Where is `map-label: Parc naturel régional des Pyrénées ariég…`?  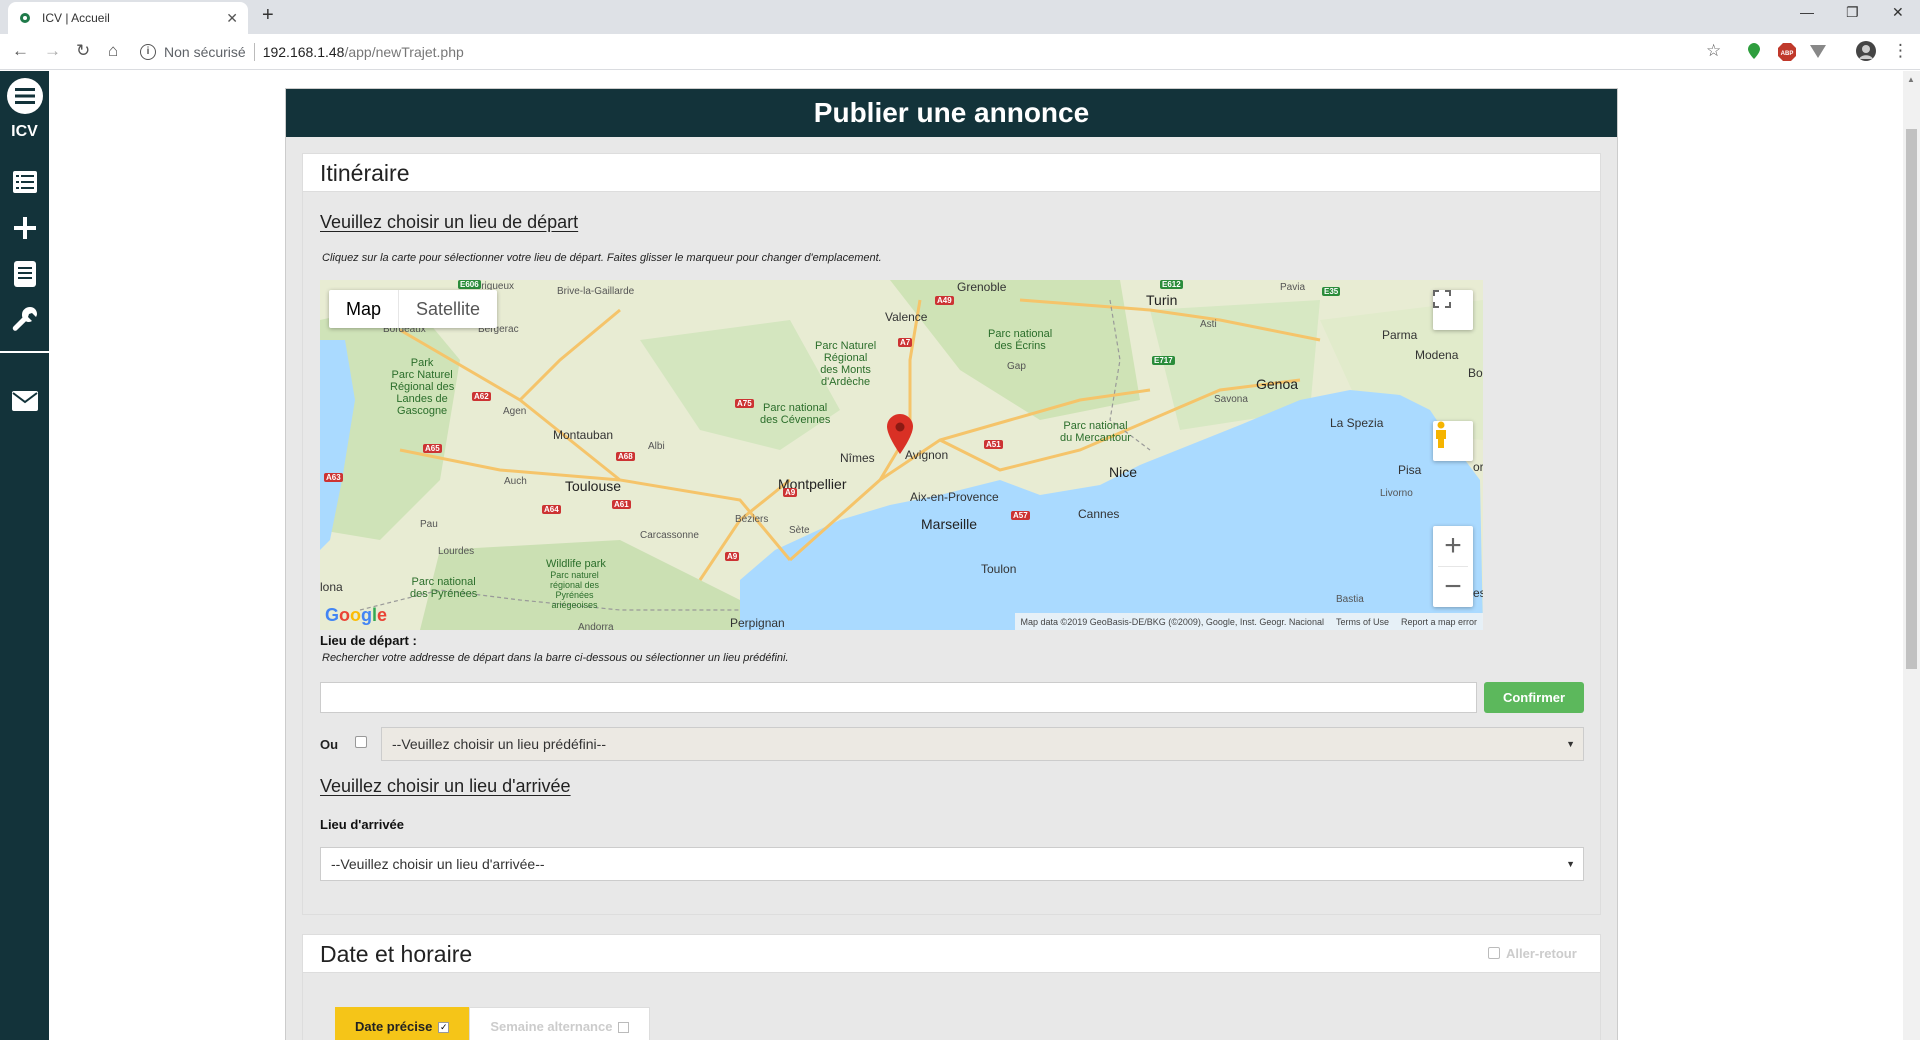 map-label: Parc naturel régional des Pyrénées ariég… is located at coordinates (575, 590).